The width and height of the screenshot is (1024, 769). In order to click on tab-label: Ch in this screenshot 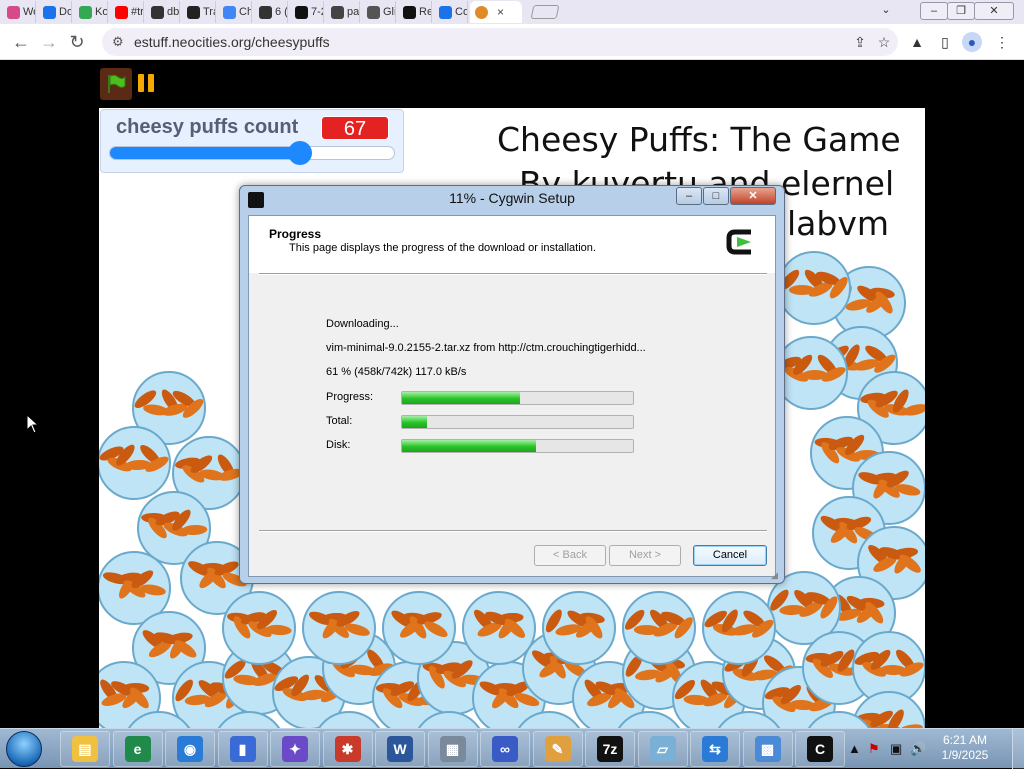, I will do `click(245, 12)`.